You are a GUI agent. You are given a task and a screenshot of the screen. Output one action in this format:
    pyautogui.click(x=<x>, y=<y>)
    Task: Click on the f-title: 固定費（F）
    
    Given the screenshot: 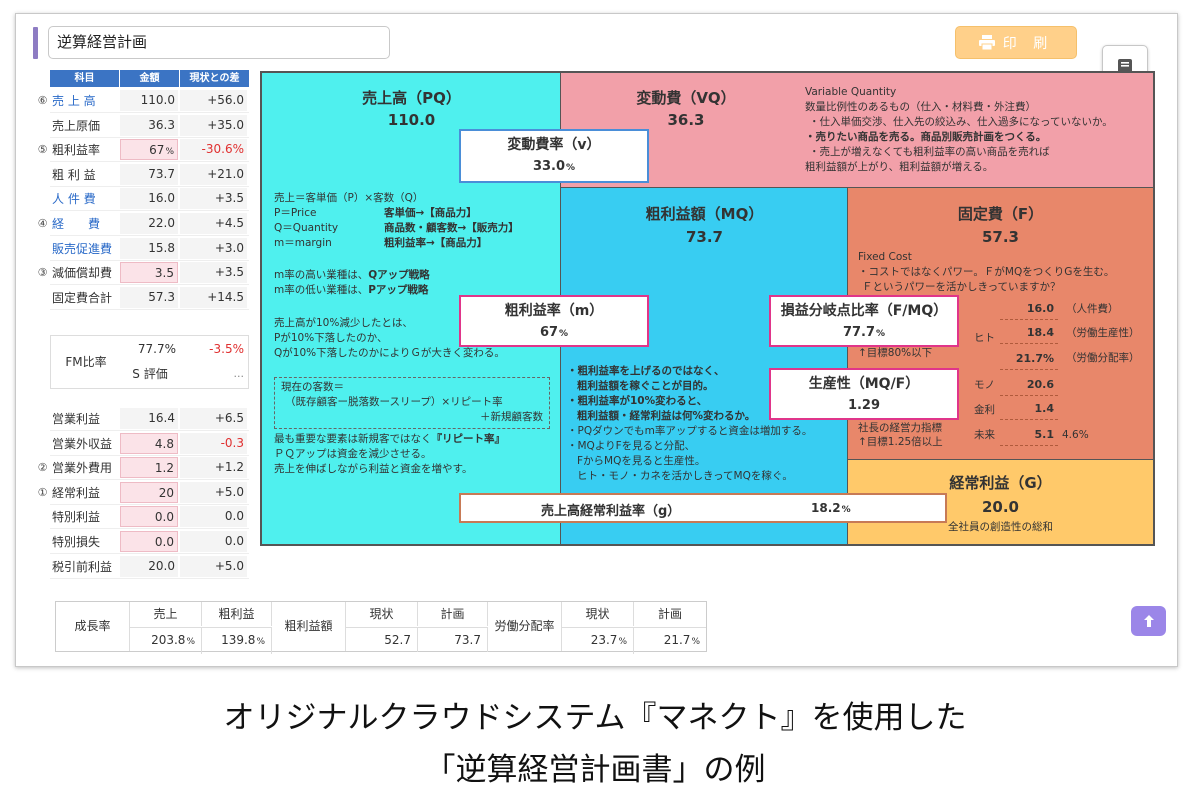 What is the action you would take?
    pyautogui.click(x=1000, y=214)
    